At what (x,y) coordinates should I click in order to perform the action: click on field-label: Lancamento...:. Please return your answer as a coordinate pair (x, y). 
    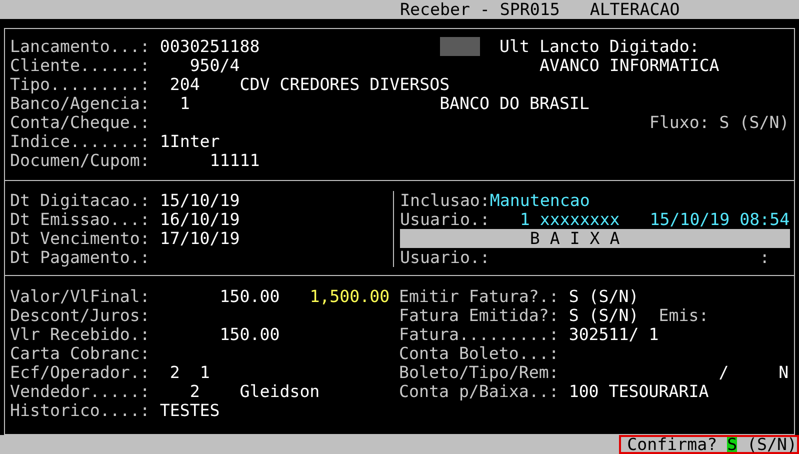
    Looking at the image, I should click on (80, 46).